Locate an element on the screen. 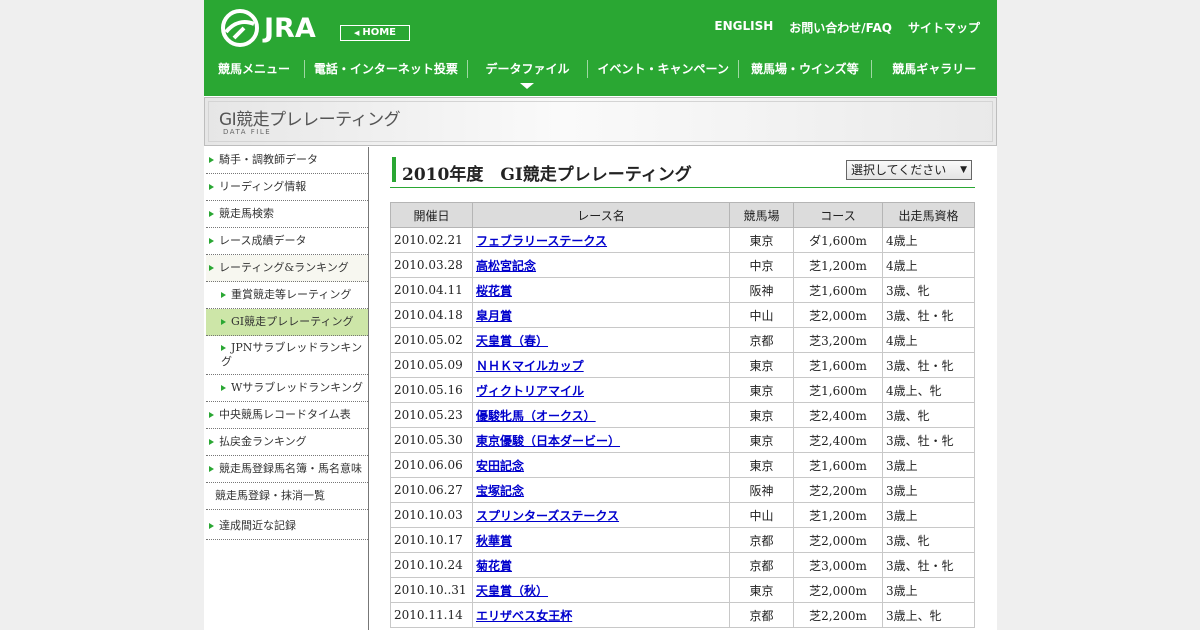  home-button: ◀ HOME is located at coordinates (375, 33).